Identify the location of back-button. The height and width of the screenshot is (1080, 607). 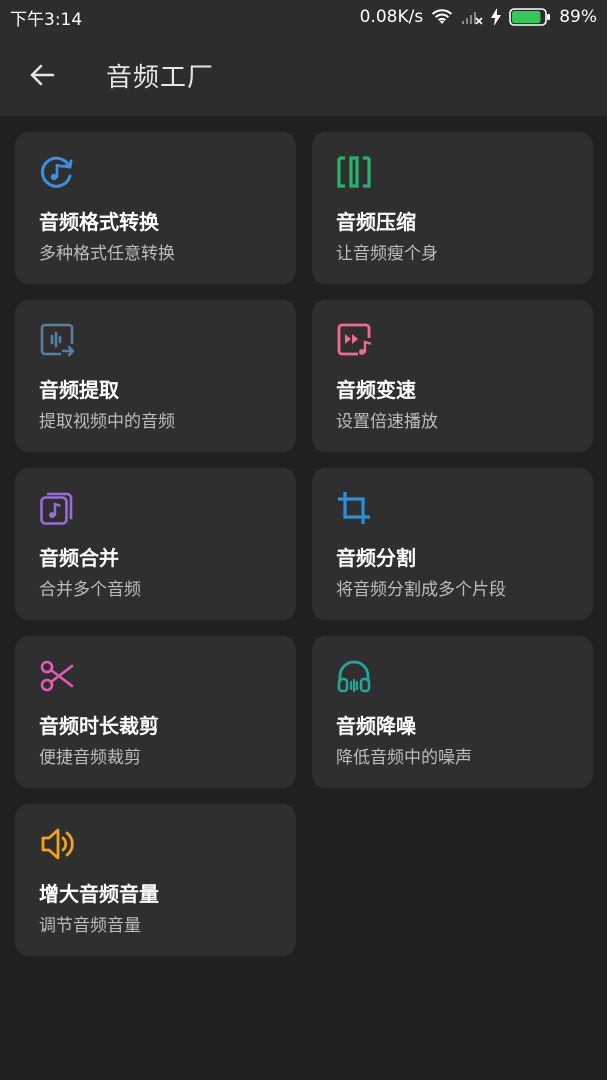
(42, 75).